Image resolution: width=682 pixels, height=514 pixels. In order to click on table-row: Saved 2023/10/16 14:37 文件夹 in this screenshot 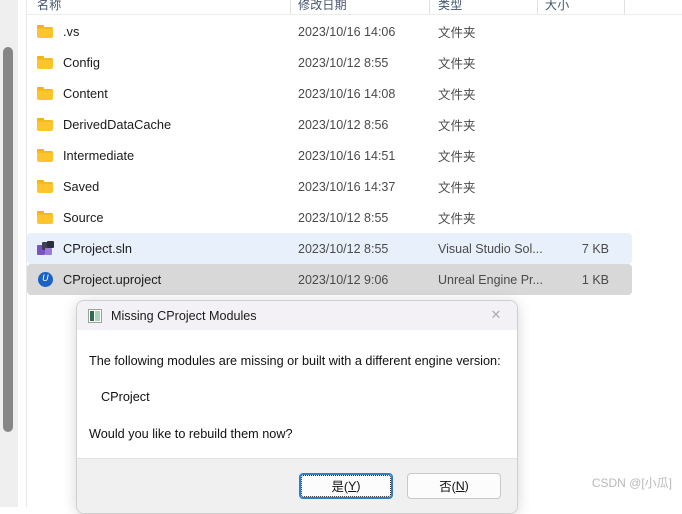, I will do `click(329, 186)`.